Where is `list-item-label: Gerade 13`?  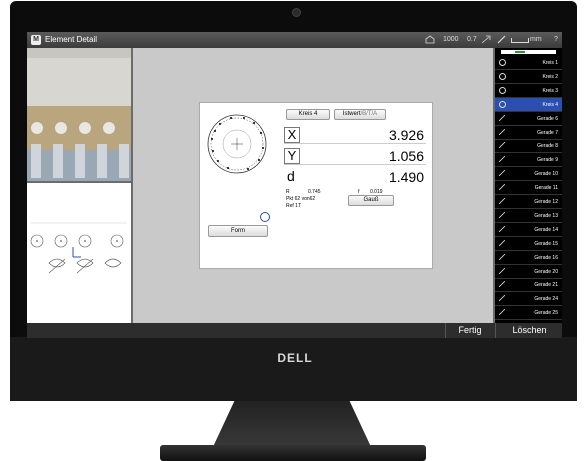
list-item-label: Gerade 13 is located at coordinates (546, 215).